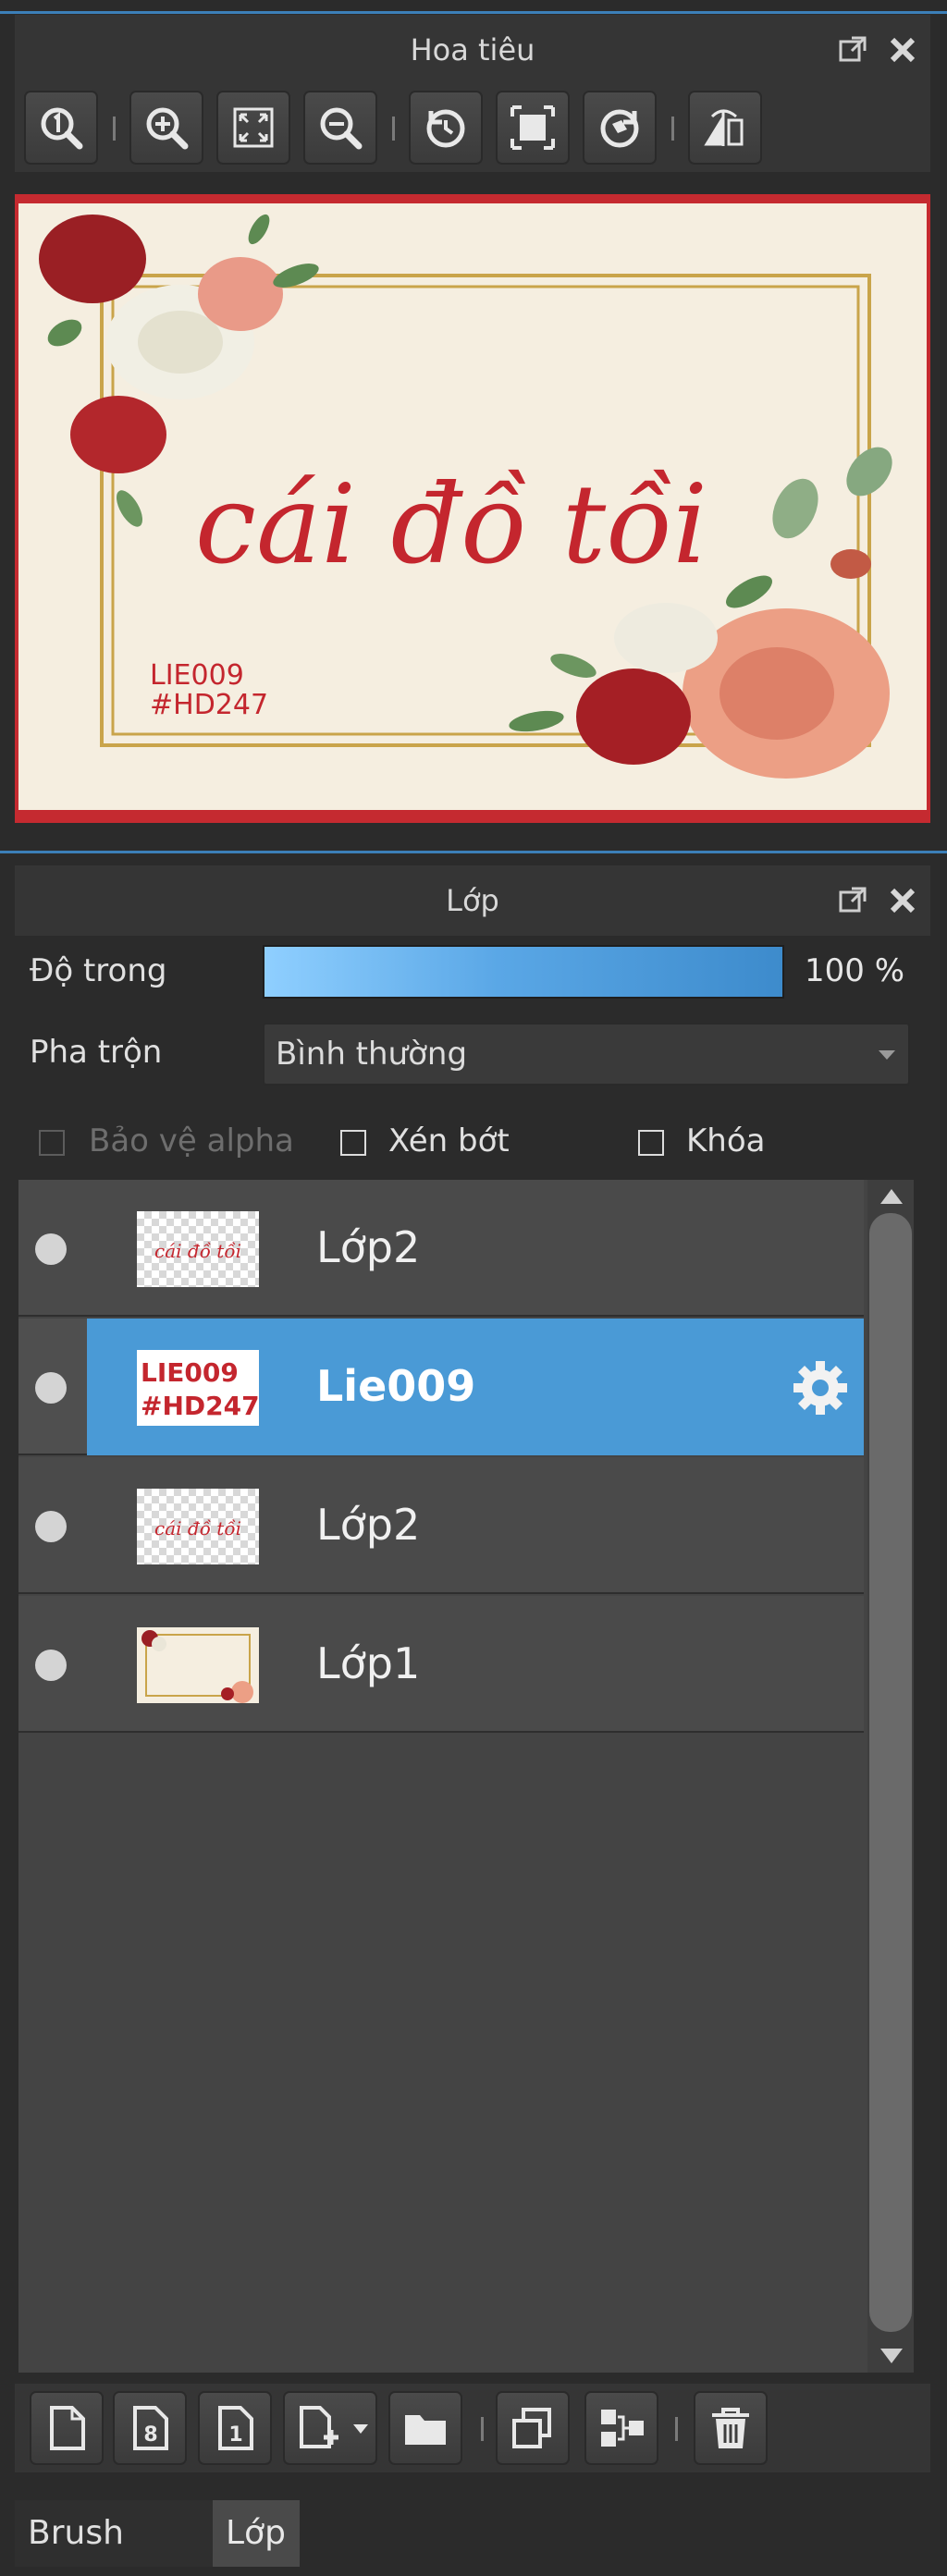 The width and height of the screenshot is (947, 2576). I want to click on zoom-out-icon, so click(340, 128).